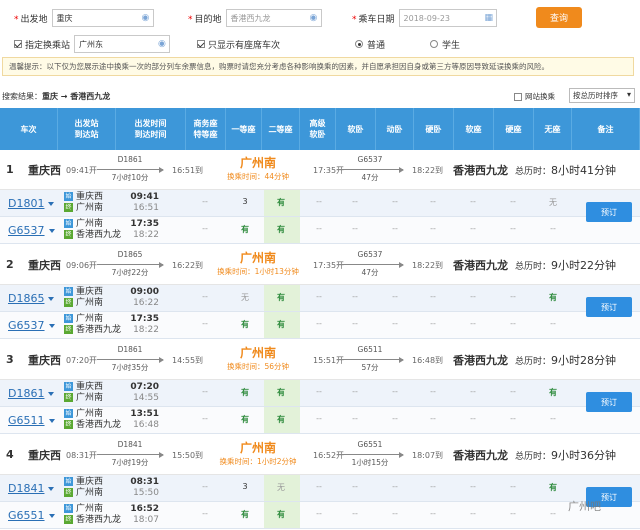 This screenshot has width=640, height=530. What do you see at coordinates (370, 367) in the screenshot?
I see `second-duration: 57分` at bounding box center [370, 367].